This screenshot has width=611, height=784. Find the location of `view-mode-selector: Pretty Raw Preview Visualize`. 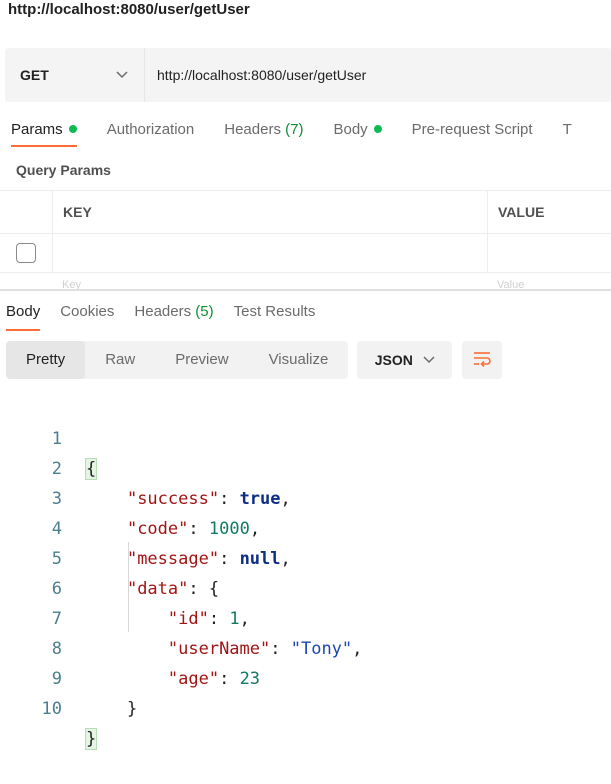

view-mode-selector: Pretty Raw Preview Visualize is located at coordinates (177, 360).